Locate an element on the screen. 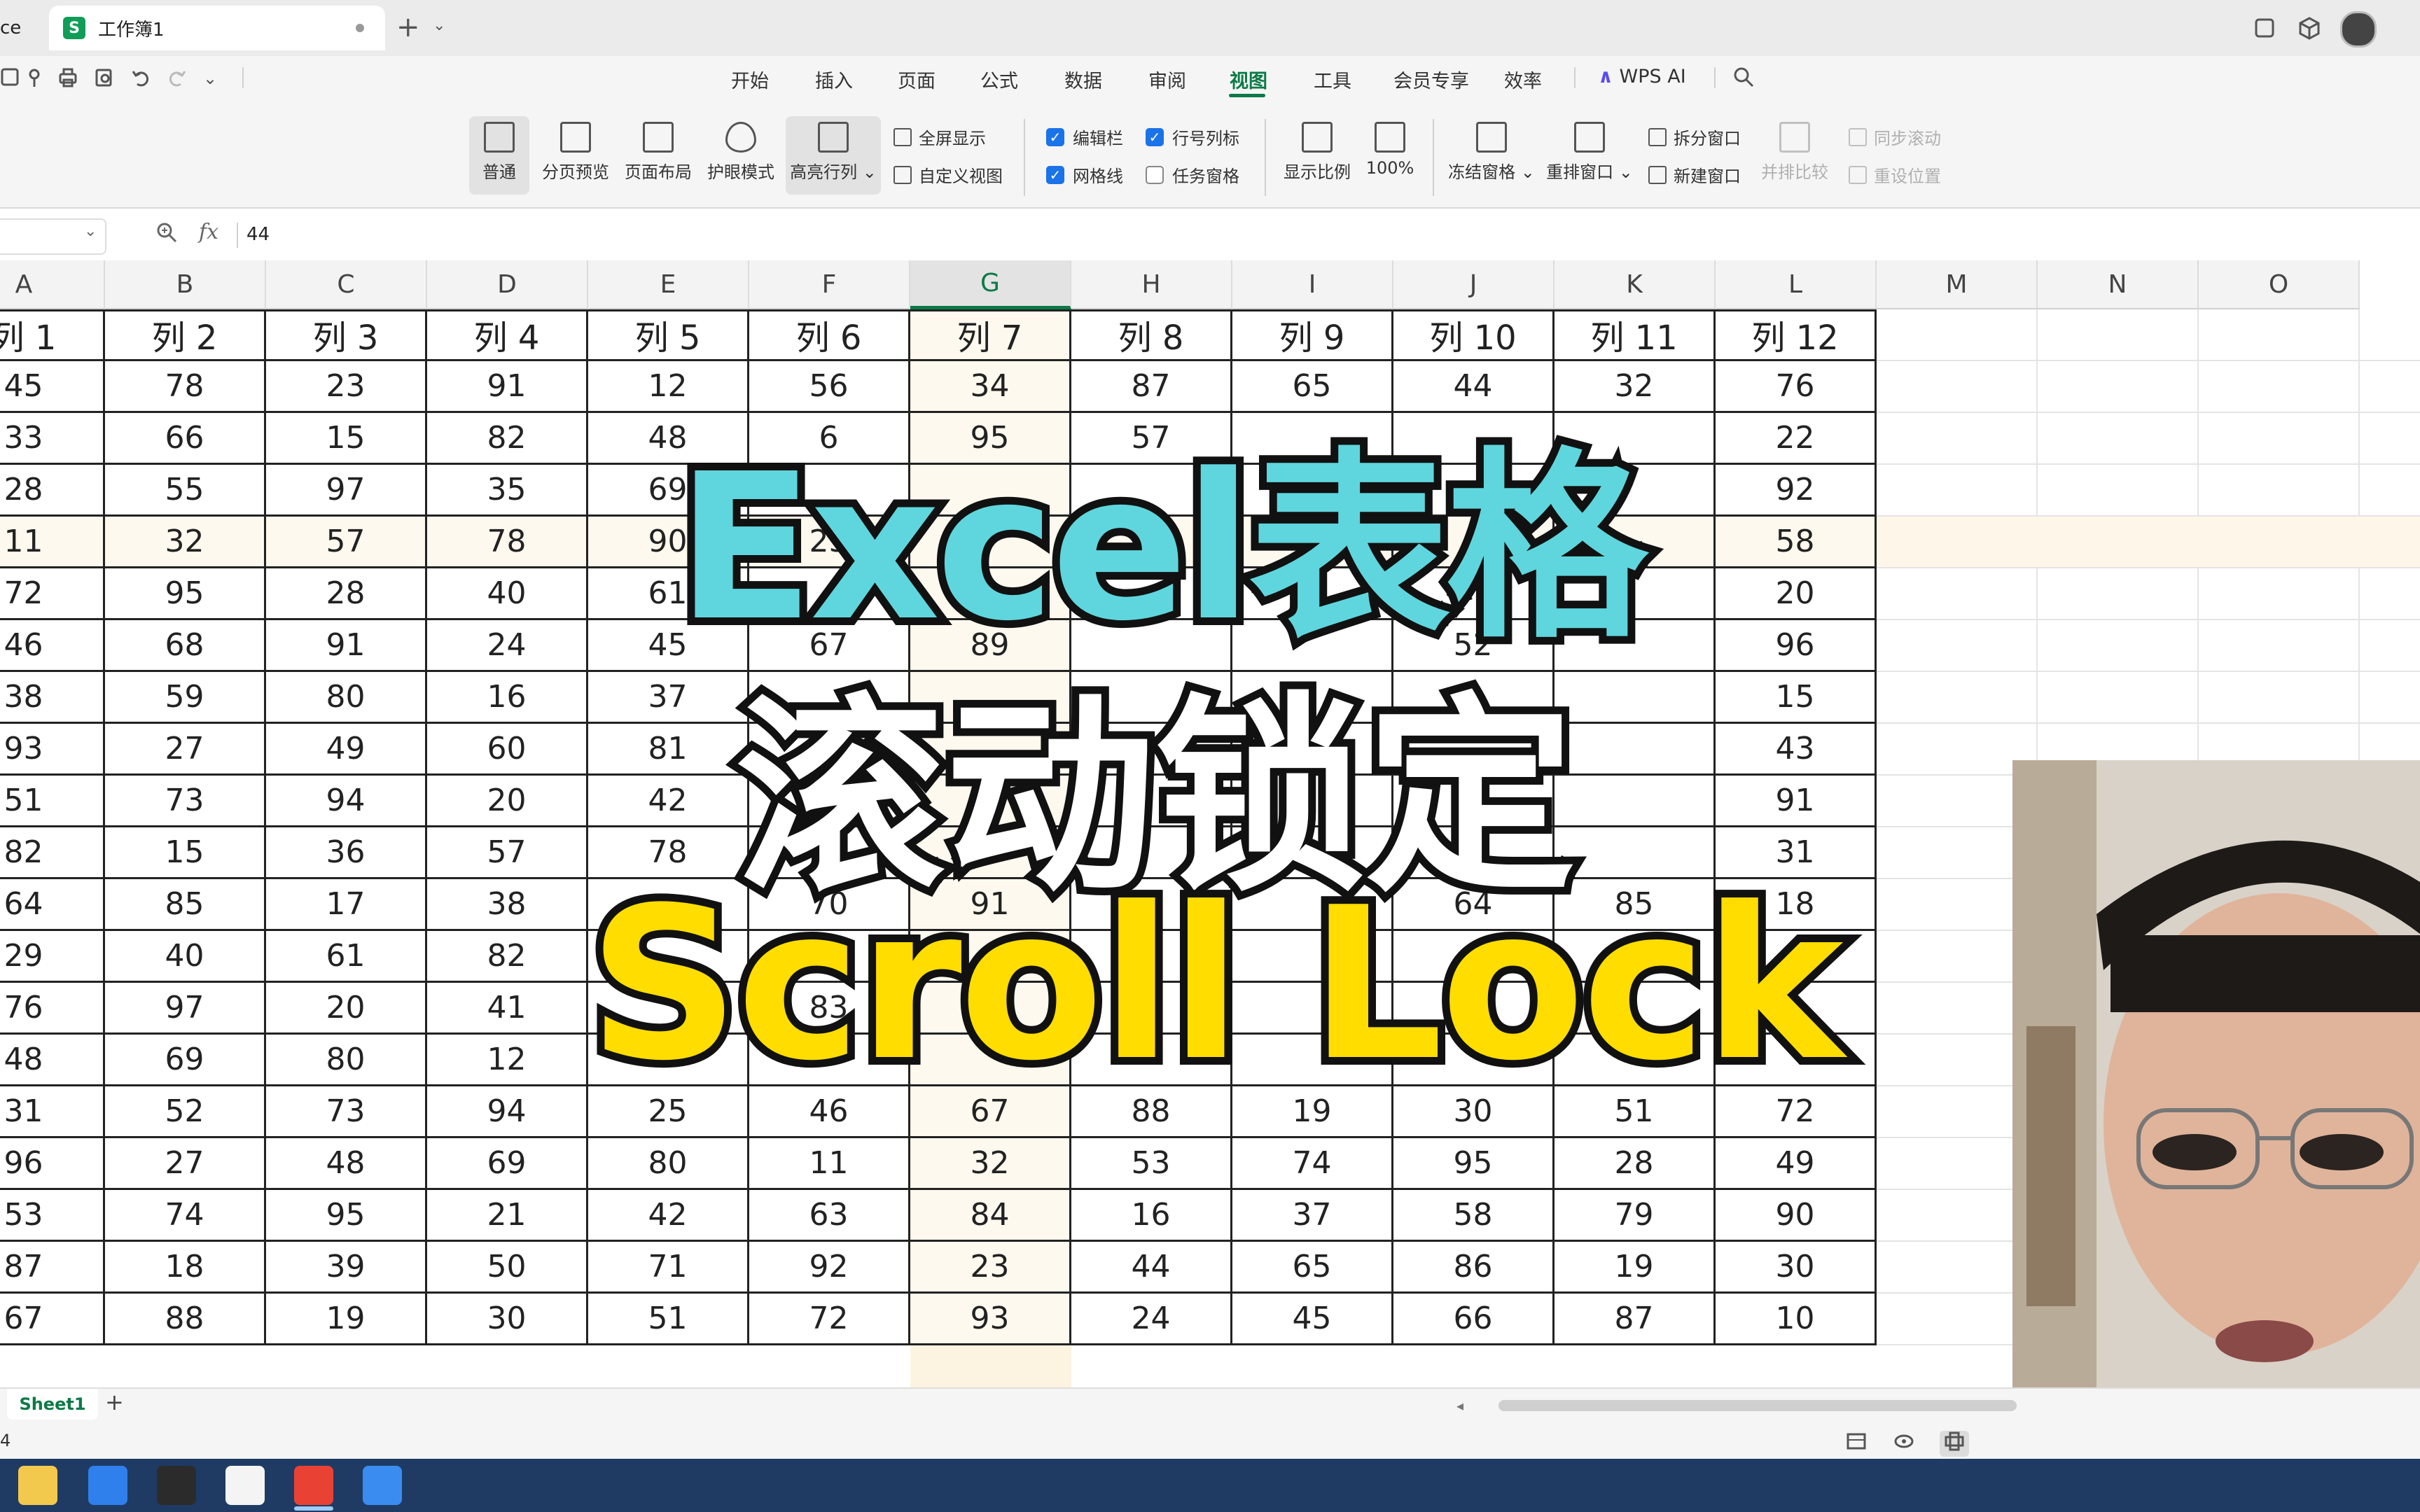  menu-formula: 公式 is located at coordinates (999, 79).